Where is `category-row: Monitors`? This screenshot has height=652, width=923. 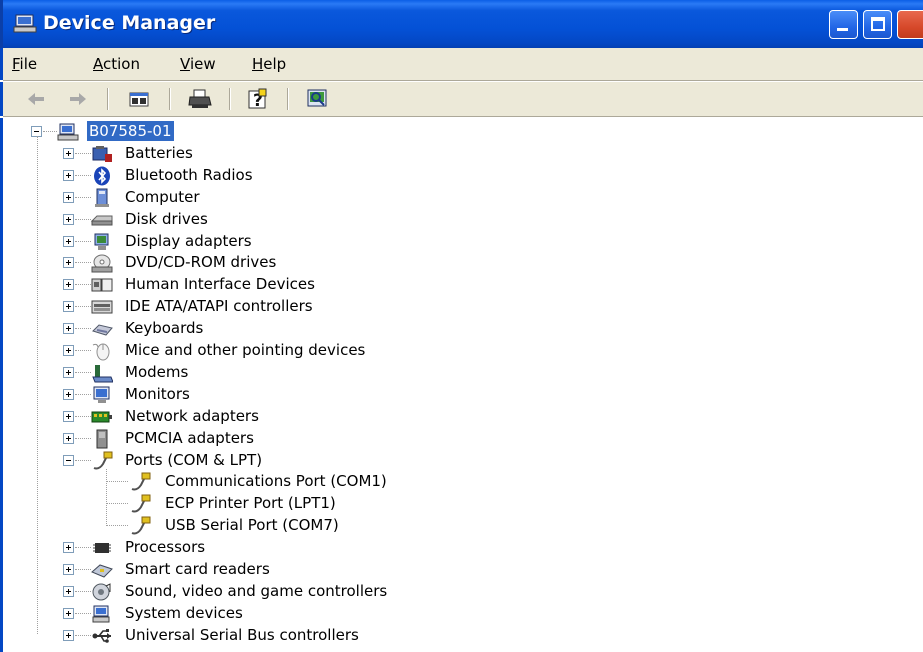
category-row: Monitors is located at coordinates (453, 394).